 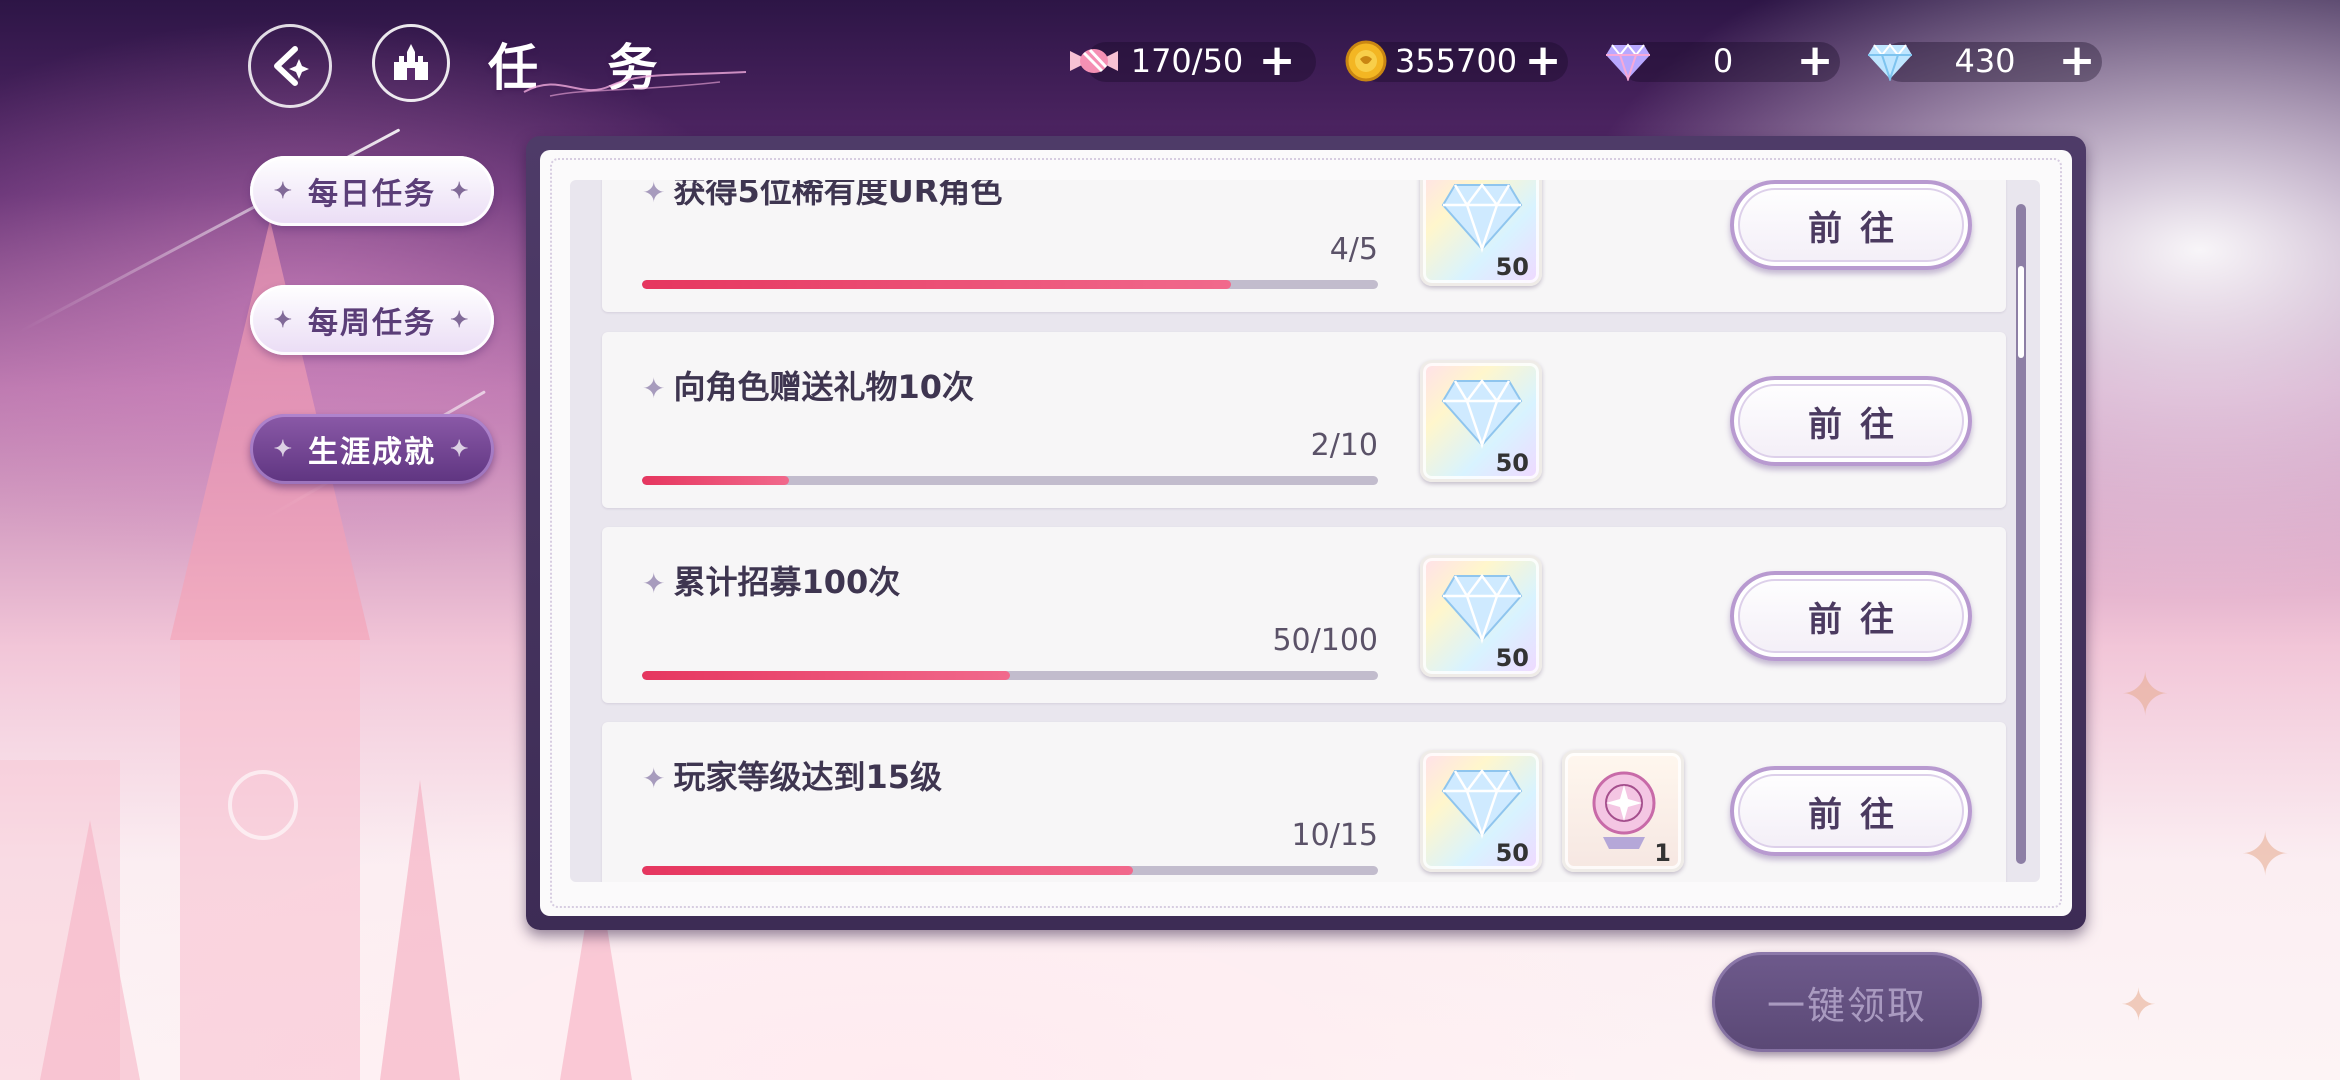 I want to click on tab-label: 每日任务, so click(x=372, y=194).